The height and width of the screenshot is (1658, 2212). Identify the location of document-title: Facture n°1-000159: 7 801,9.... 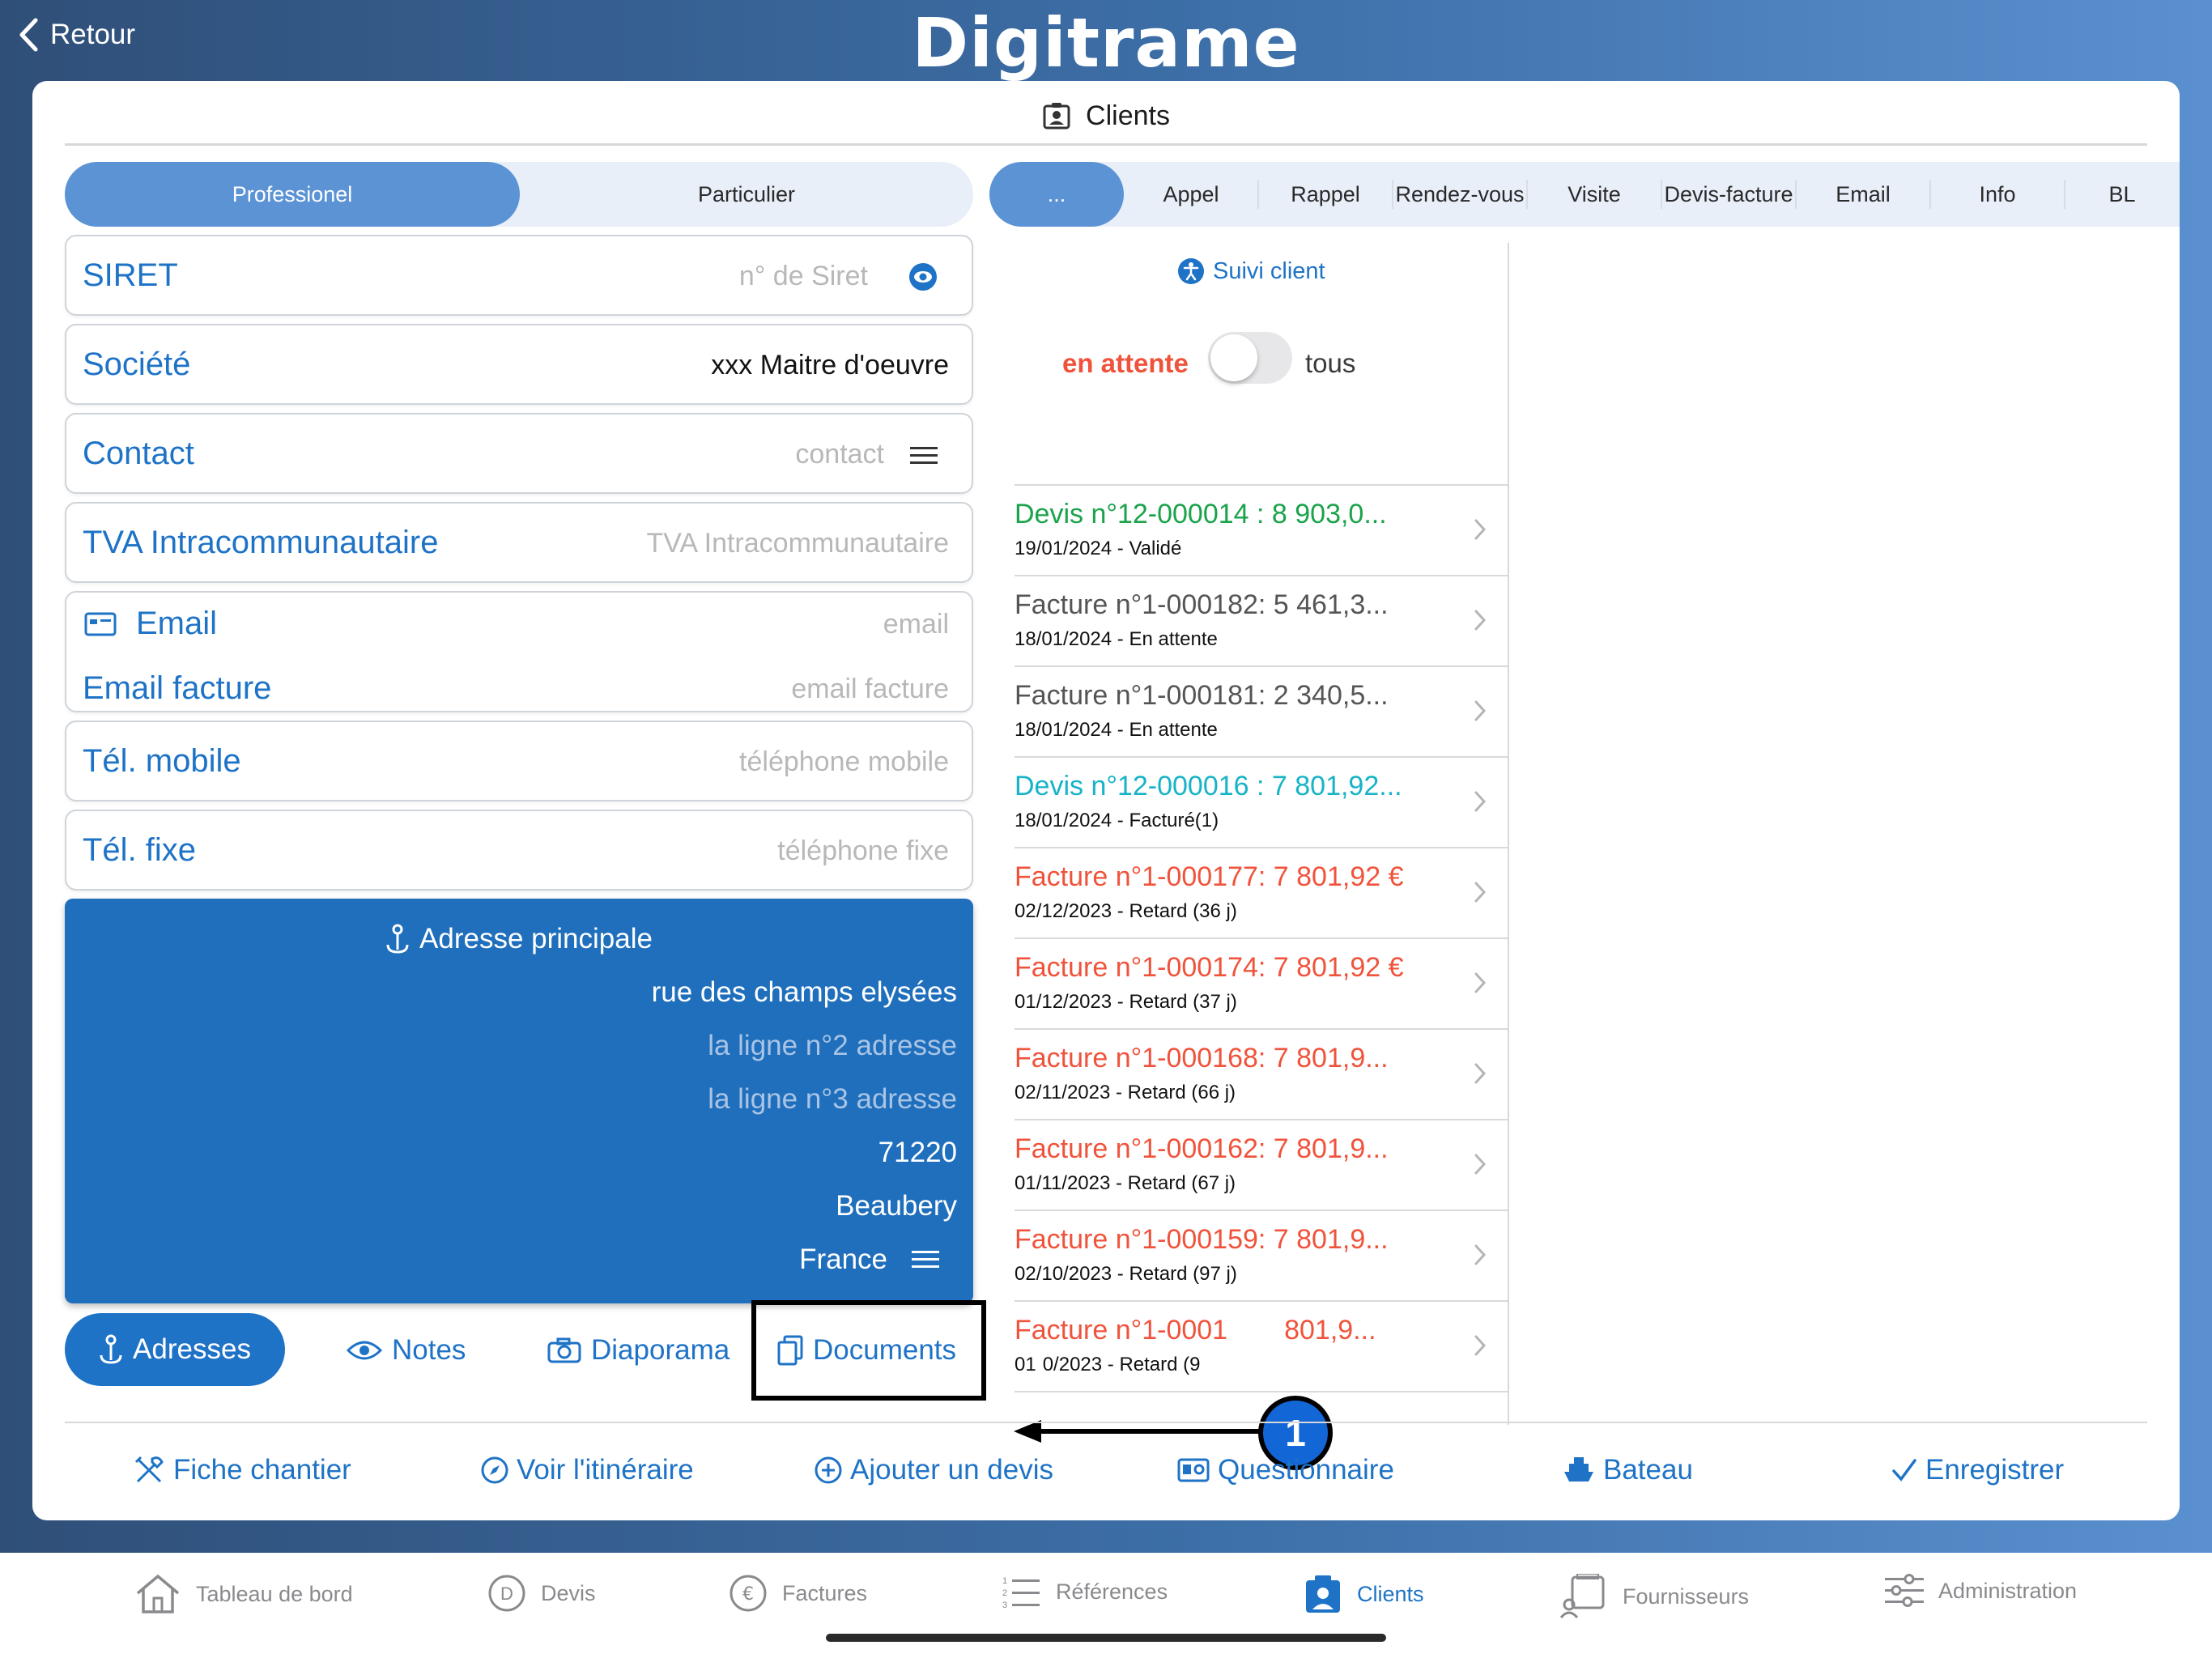
(1202, 1240).